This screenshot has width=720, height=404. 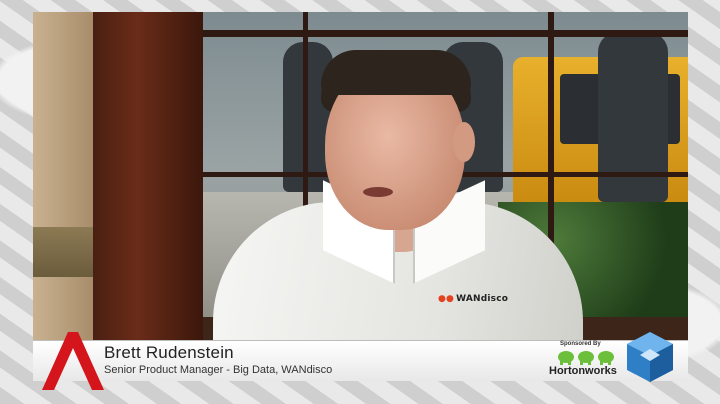 What do you see at coordinates (580, 344) in the screenshot?
I see `sponsor-label: Sponsored By` at bounding box center [580, 344].